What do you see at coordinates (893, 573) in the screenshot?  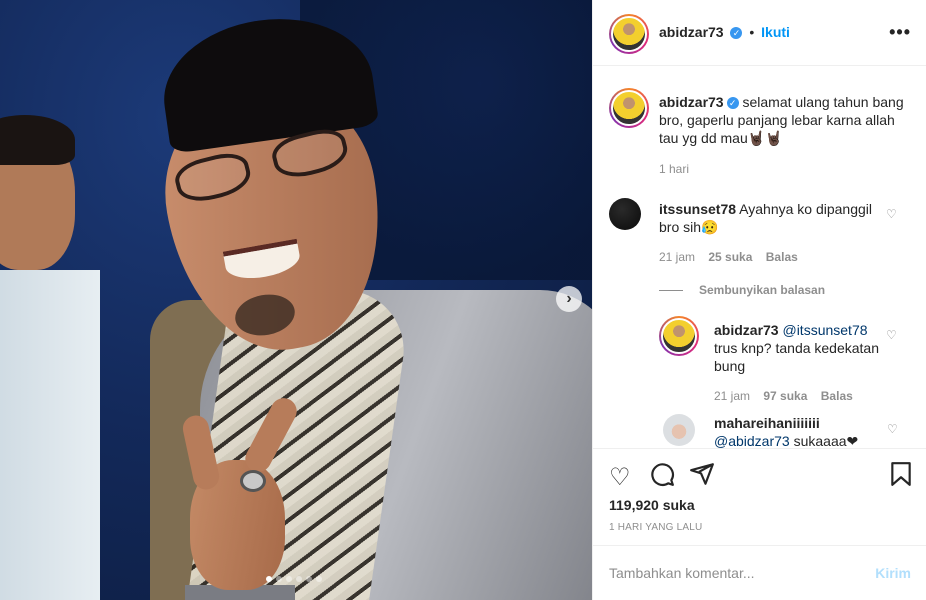 I see `send-comment-button: Kirim` at bounding box center [893, 573].